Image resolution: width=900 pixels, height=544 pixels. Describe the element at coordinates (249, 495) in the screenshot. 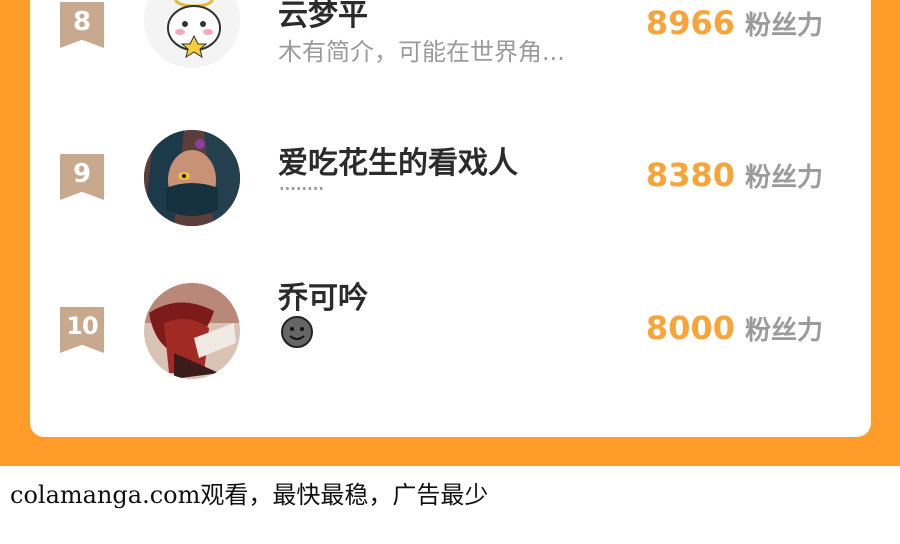

I see `footer-watermark-text: colamanga.com观看，最快最稳，广告最少` at that location.